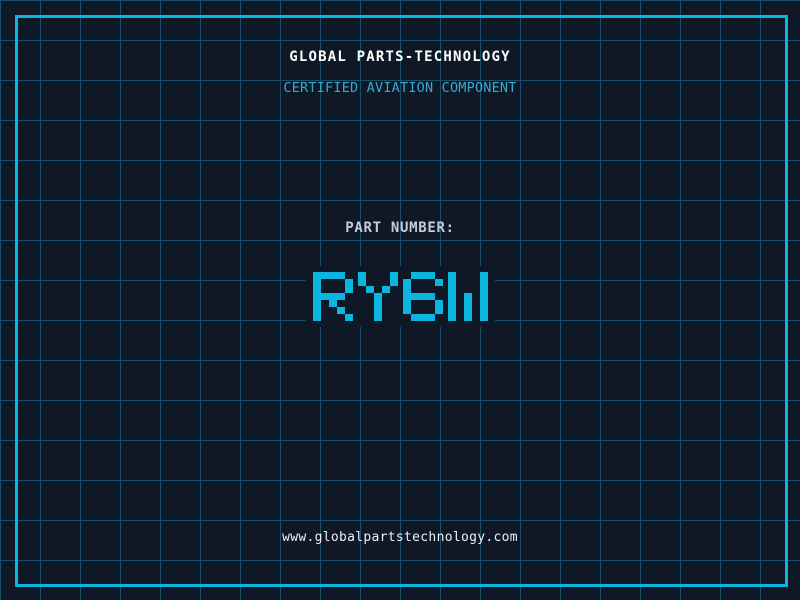 The height and width of the screenshot is (600, 800). What do you see at coordinates (400, 88) in the screenshot?
I see `certification-subtitle: CERTIFIED AVIATION COMPONENT` at bounding box center [400, 88].